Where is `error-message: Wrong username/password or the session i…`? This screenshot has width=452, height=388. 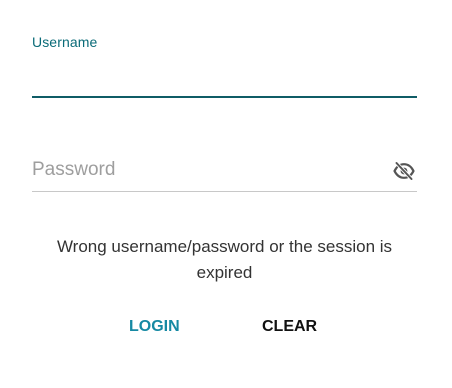 error-message: Wrong username/password or the session i… is located at coordinates (224, 259).